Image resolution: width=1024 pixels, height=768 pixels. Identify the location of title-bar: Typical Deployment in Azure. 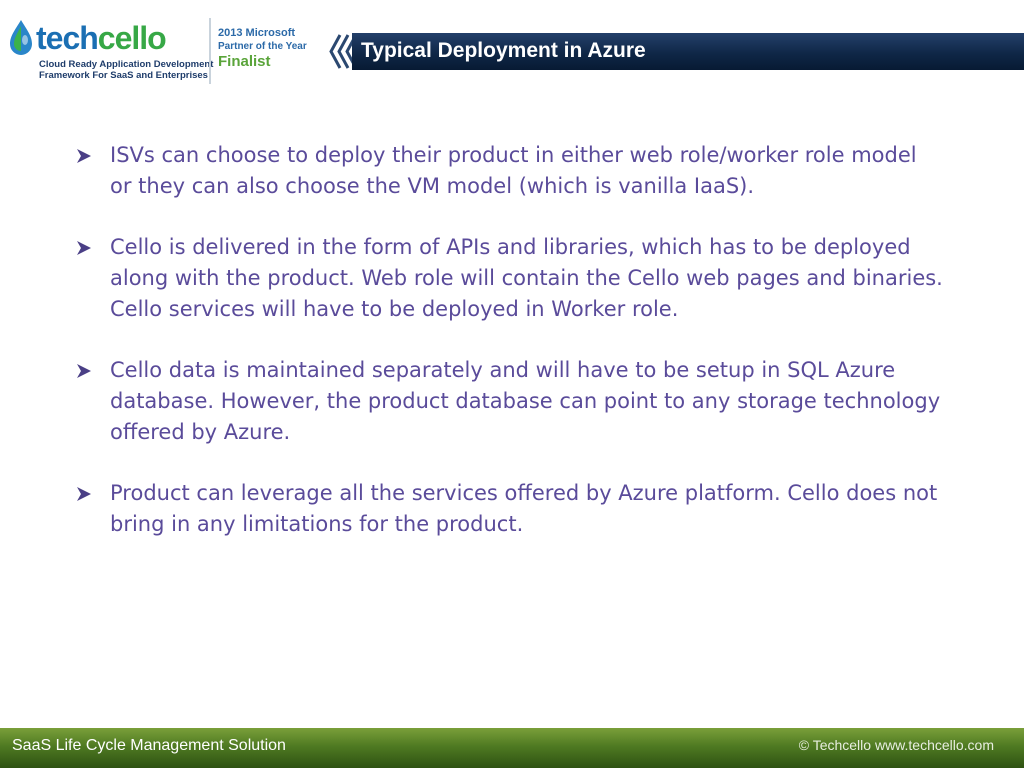
(688, 51).